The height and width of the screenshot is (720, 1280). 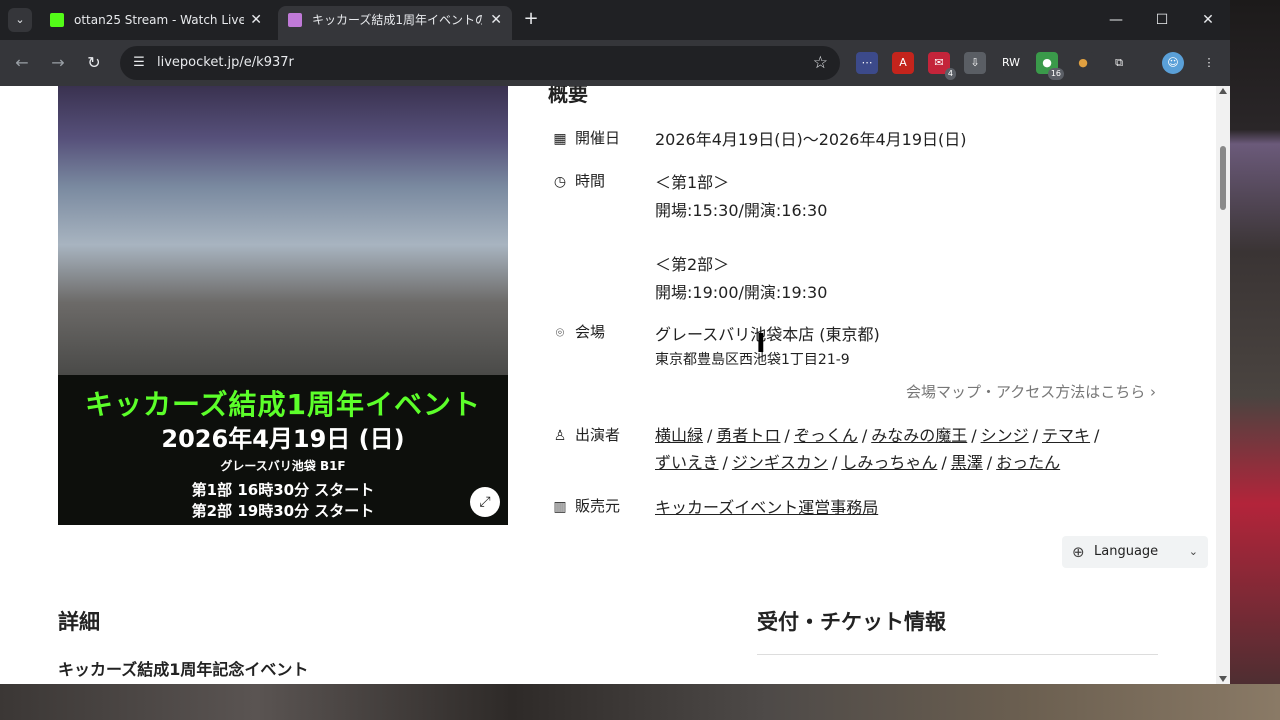 What do you see at coordinates (225, 63) in the screenshot?
I see `url-text: livepocket.jp/e/k937r` at bounding box center [225, 63].